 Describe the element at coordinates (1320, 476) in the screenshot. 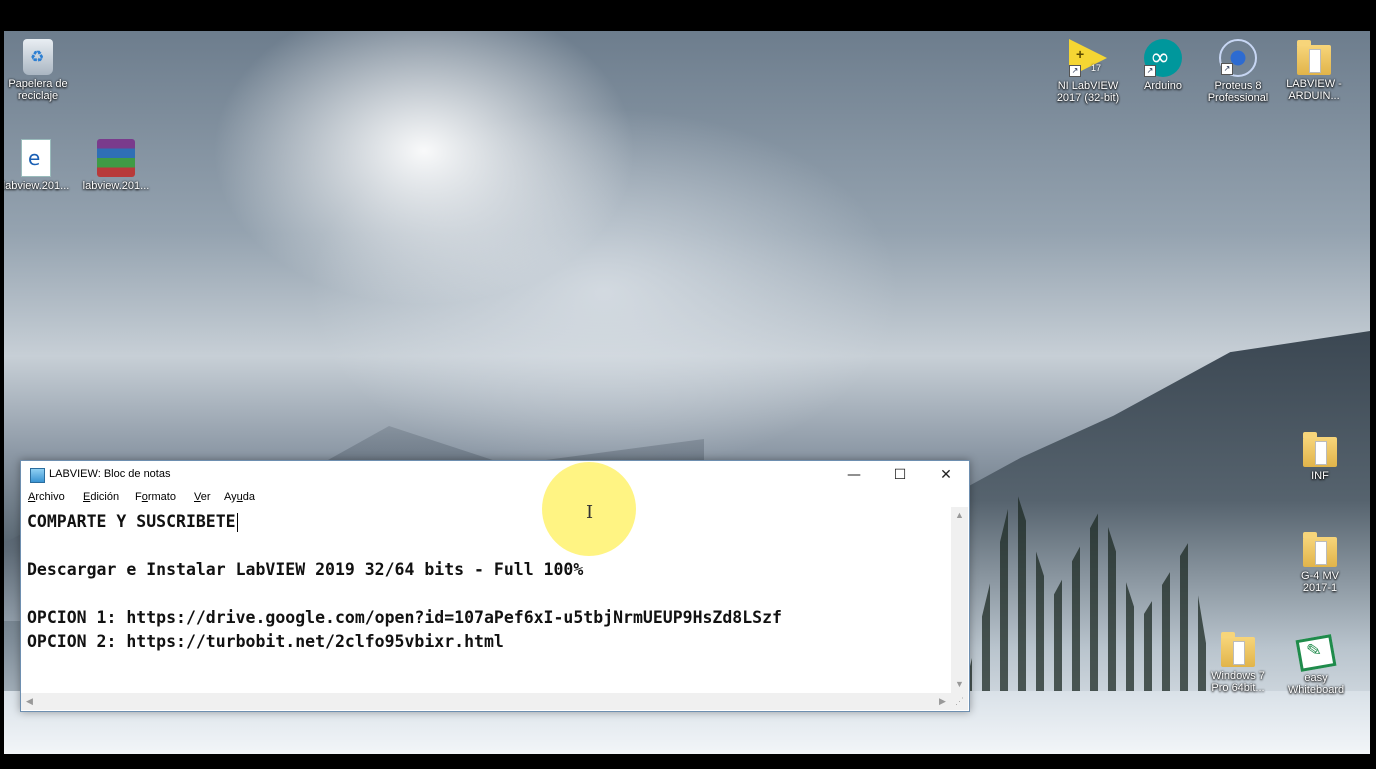

I see `desktop-icon-label: INF` at that location.